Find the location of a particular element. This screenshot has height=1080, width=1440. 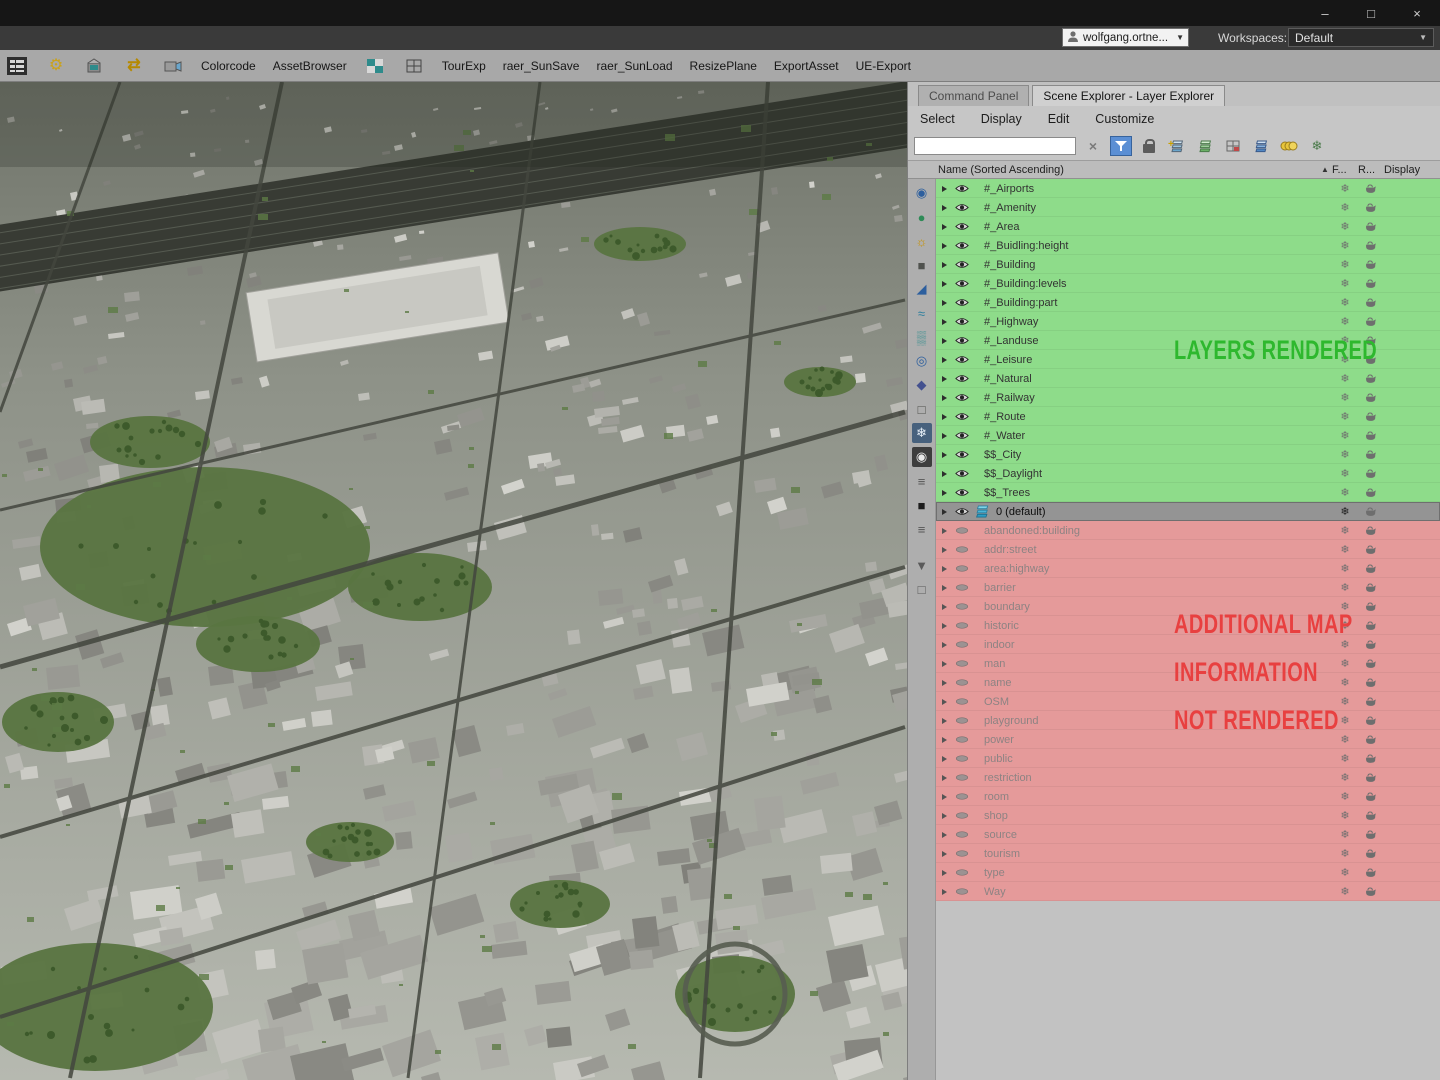

layer-row: room ❄ is located at coordinates (1188, 796).